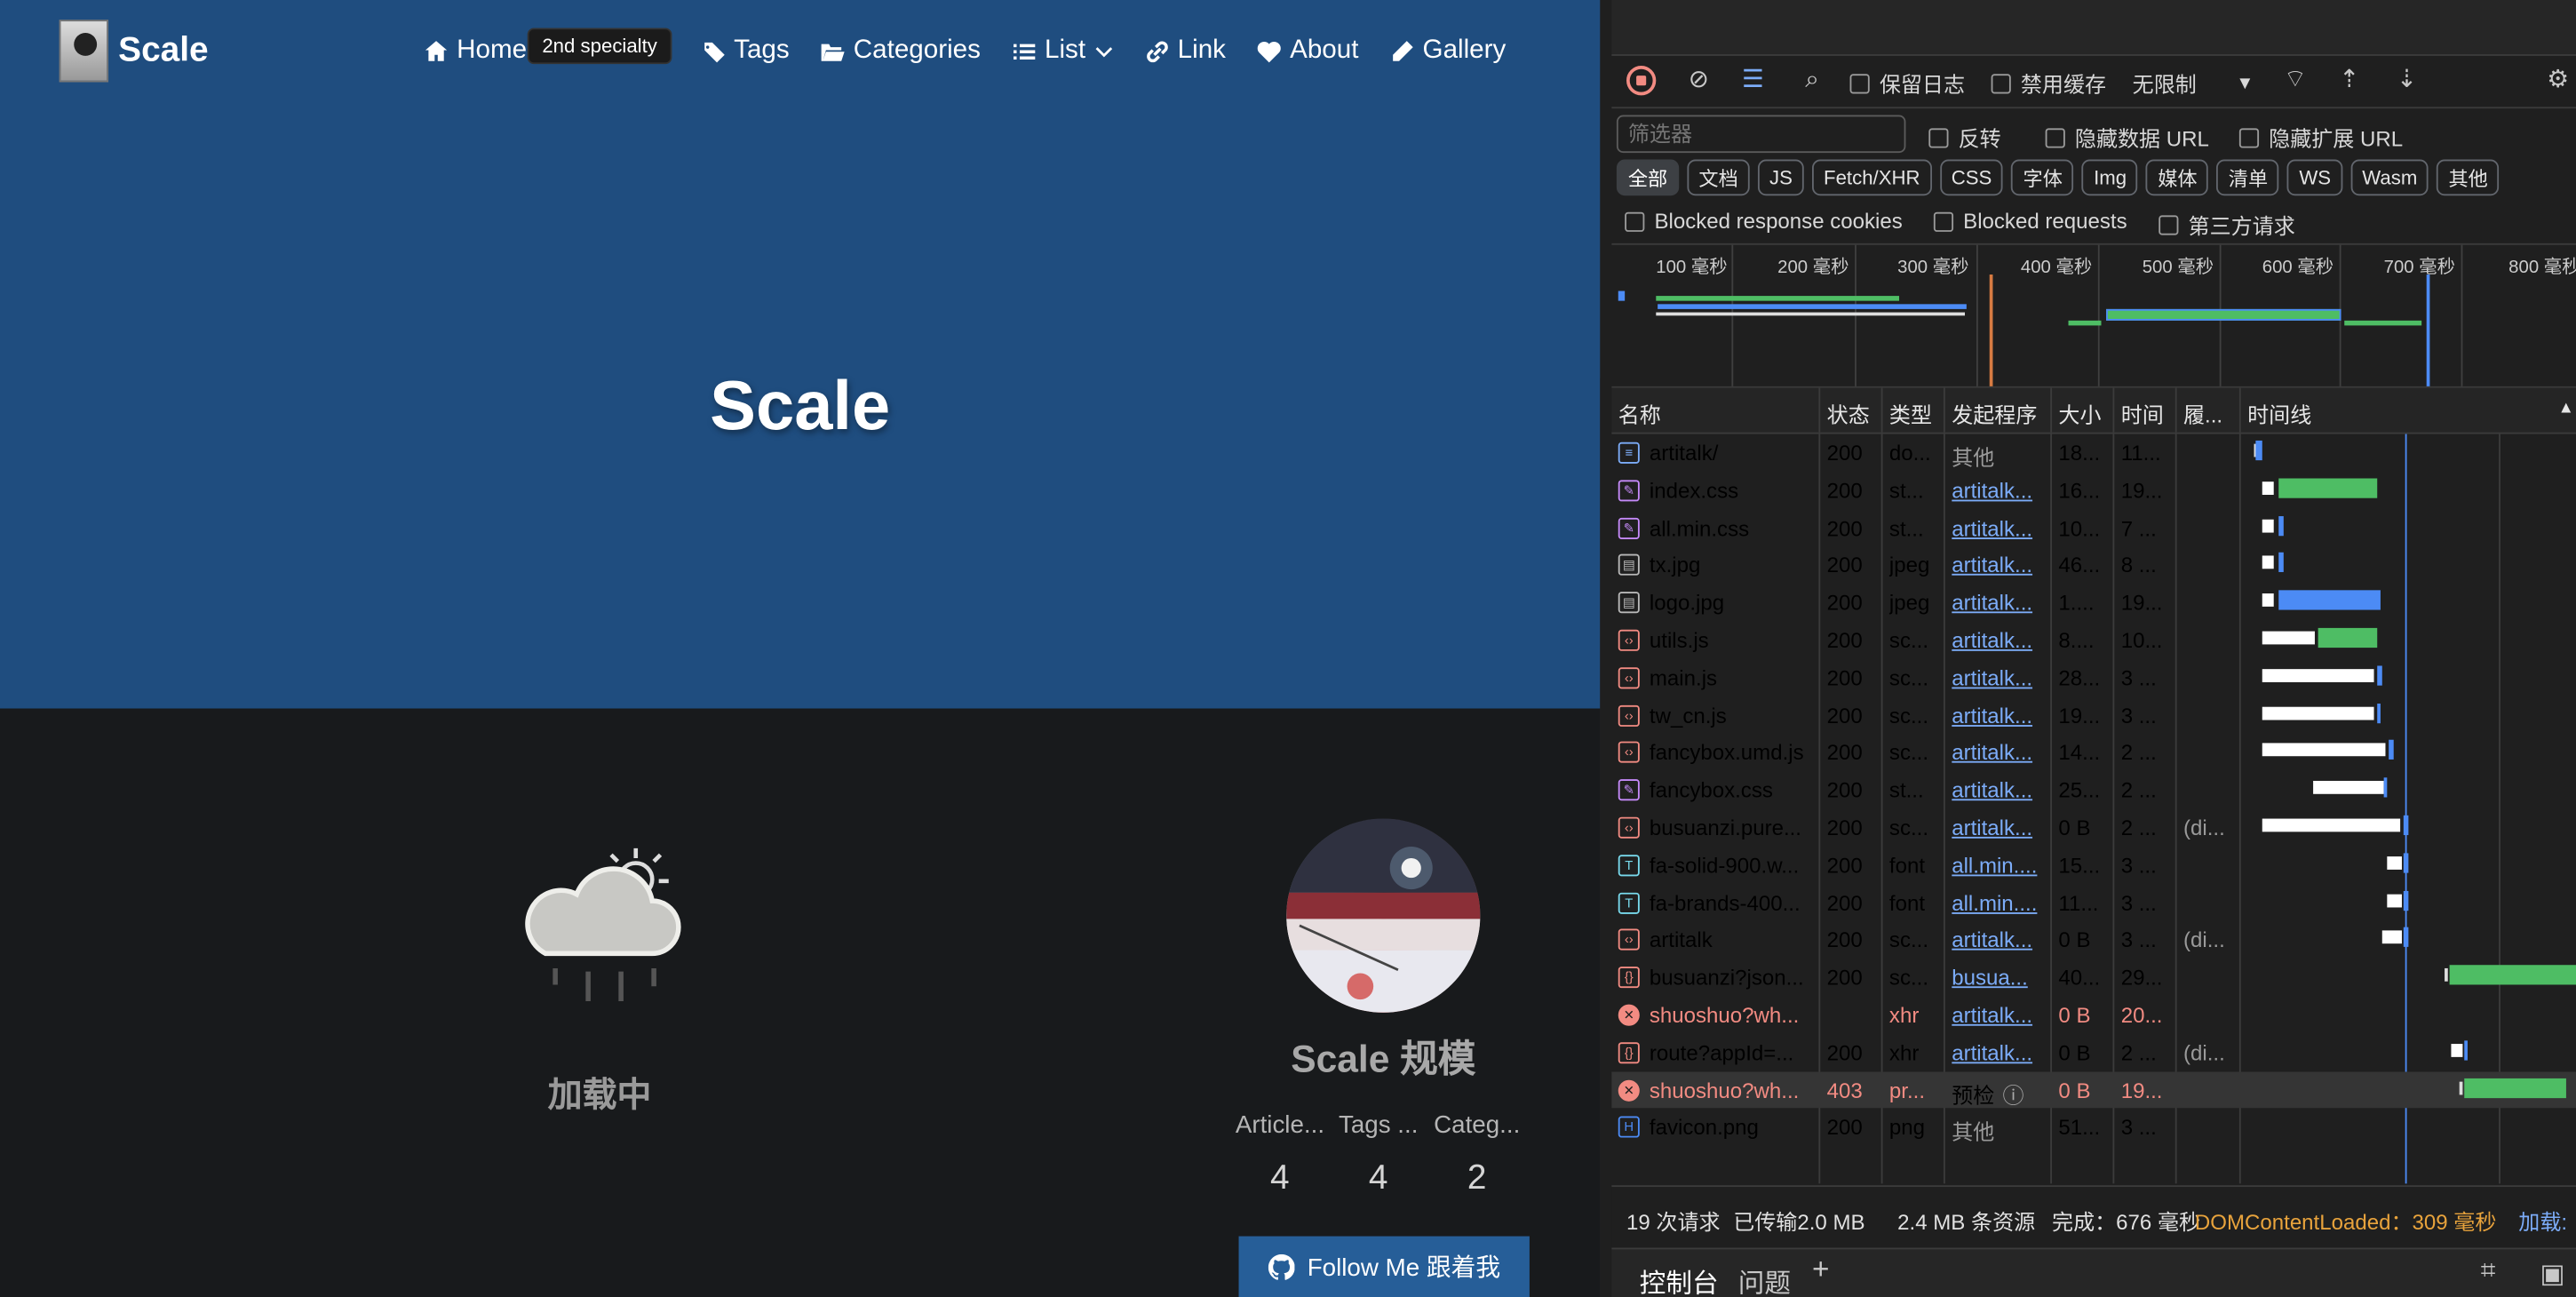  I want to click on nav-gallery: Gallery, so click(1448, 51).